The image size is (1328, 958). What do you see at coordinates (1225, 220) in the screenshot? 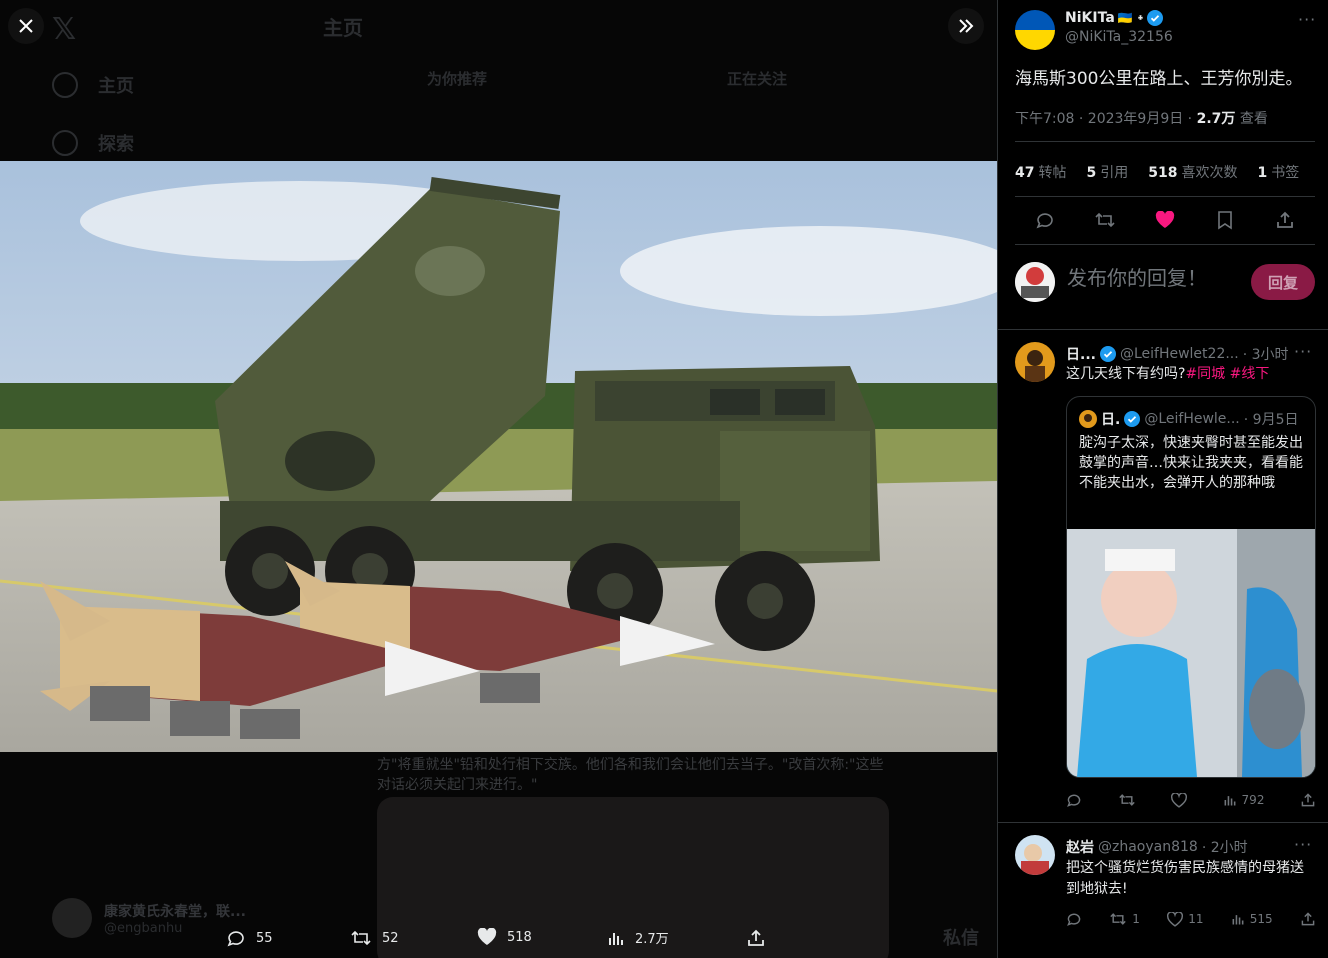
I see `bookmark-button` at bounding box center [1225, 220].